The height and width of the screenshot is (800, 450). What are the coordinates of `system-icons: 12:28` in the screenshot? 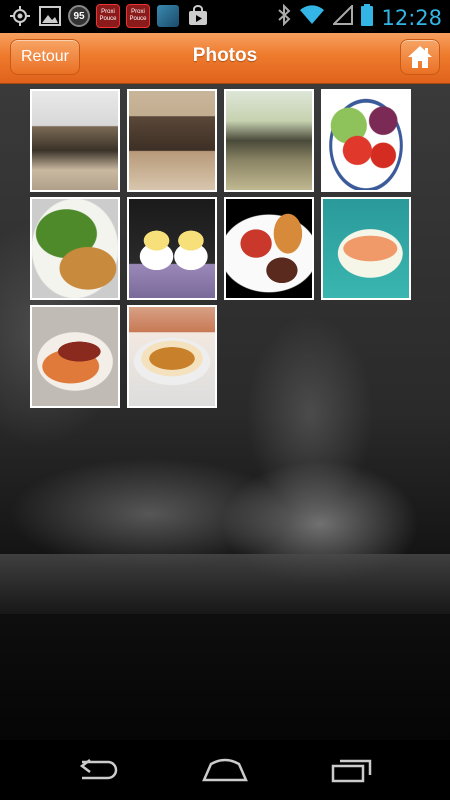 It's located at (359, 17).